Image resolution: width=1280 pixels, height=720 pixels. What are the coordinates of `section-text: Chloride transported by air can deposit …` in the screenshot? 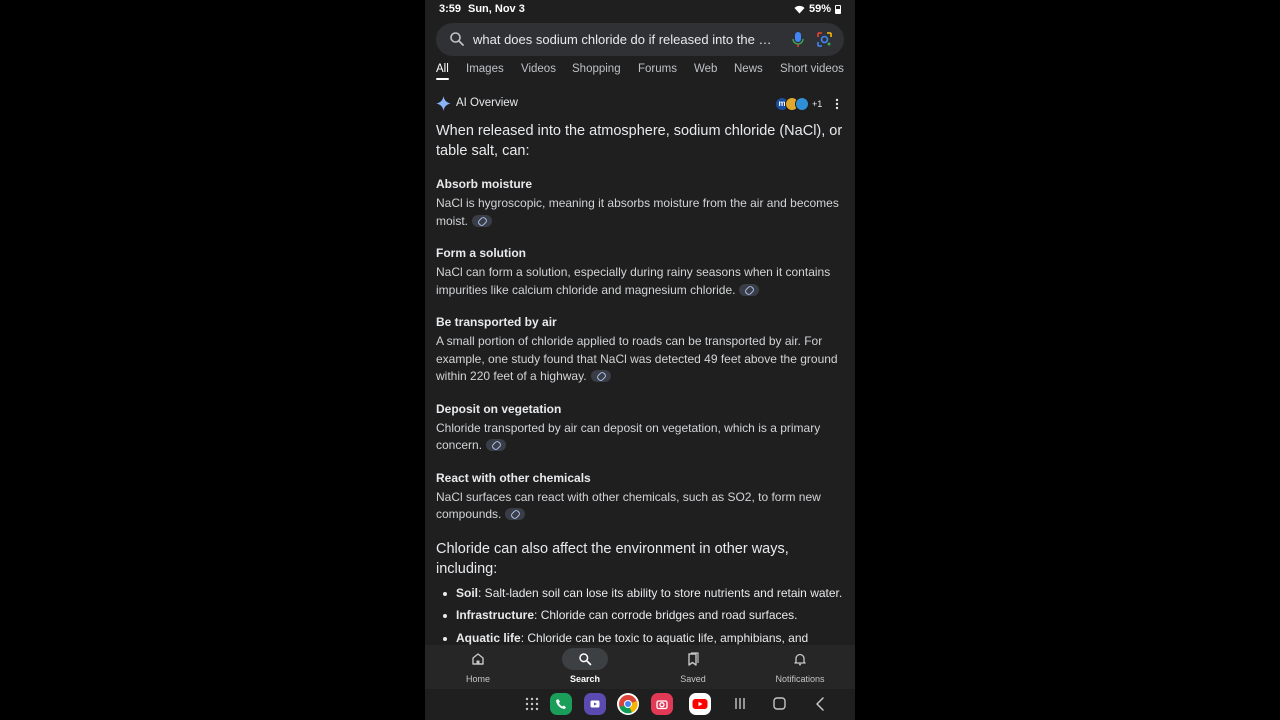 It's located at (640, 437).